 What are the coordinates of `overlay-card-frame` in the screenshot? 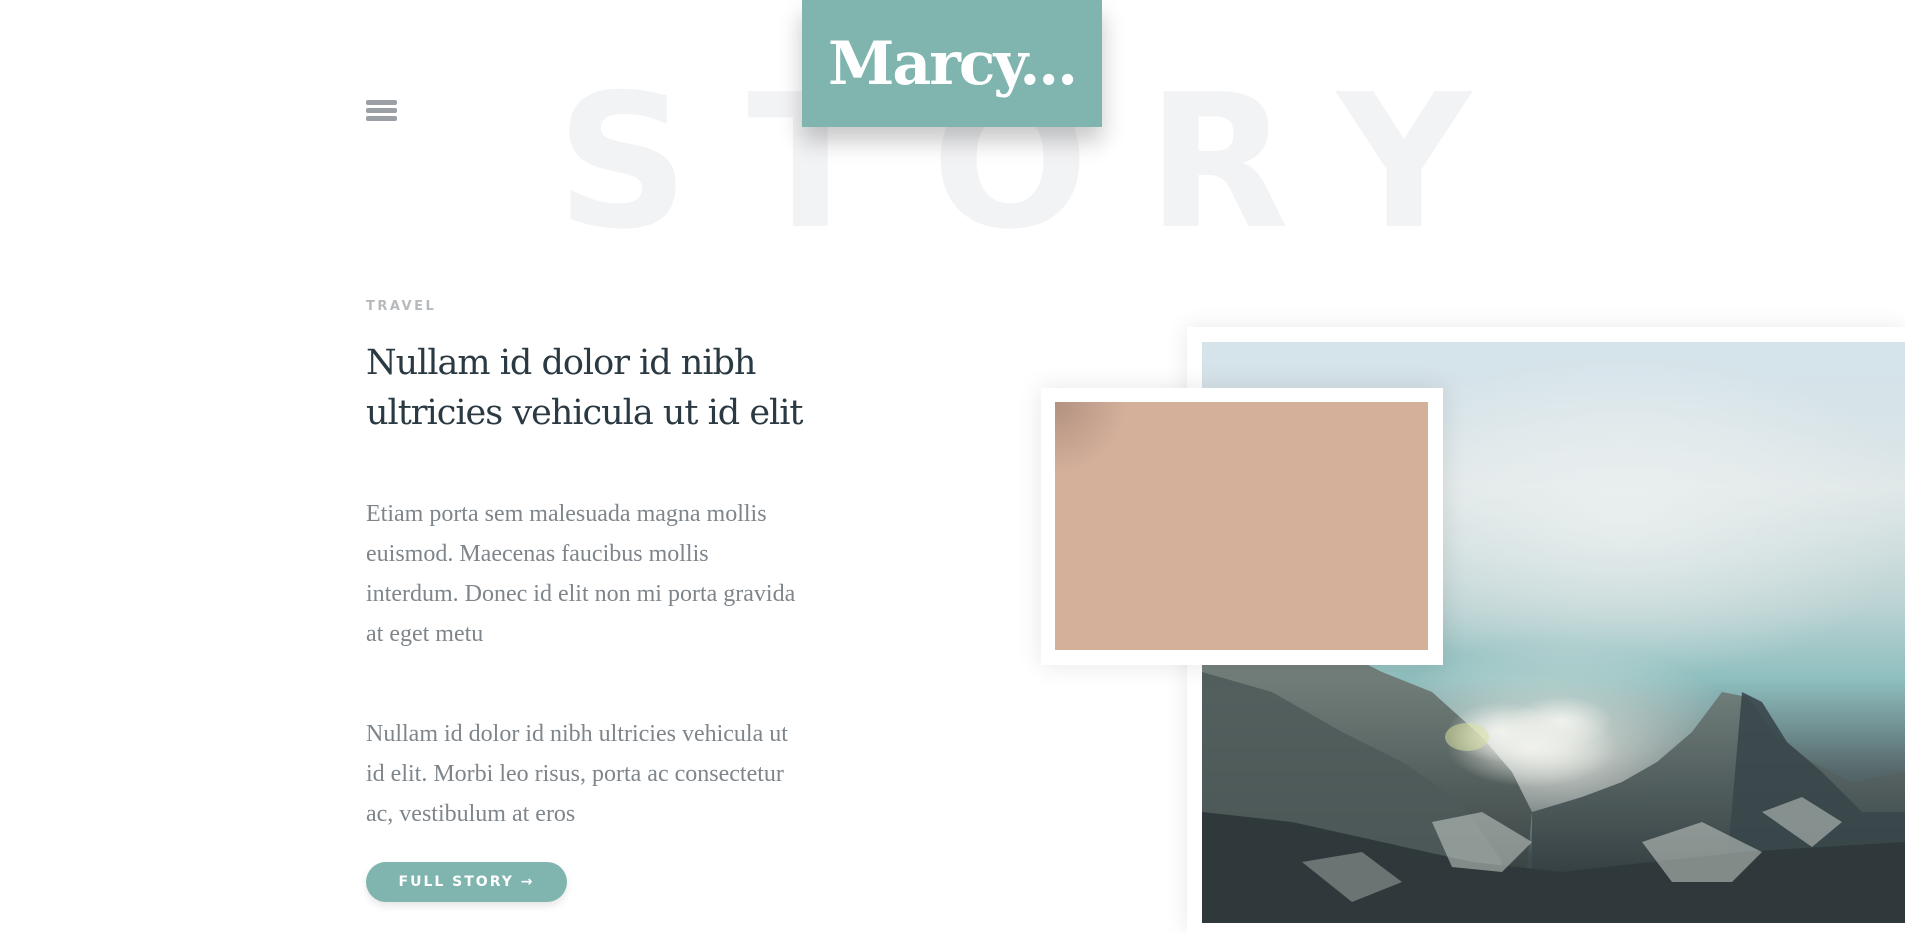 It's located at (1242, 526).